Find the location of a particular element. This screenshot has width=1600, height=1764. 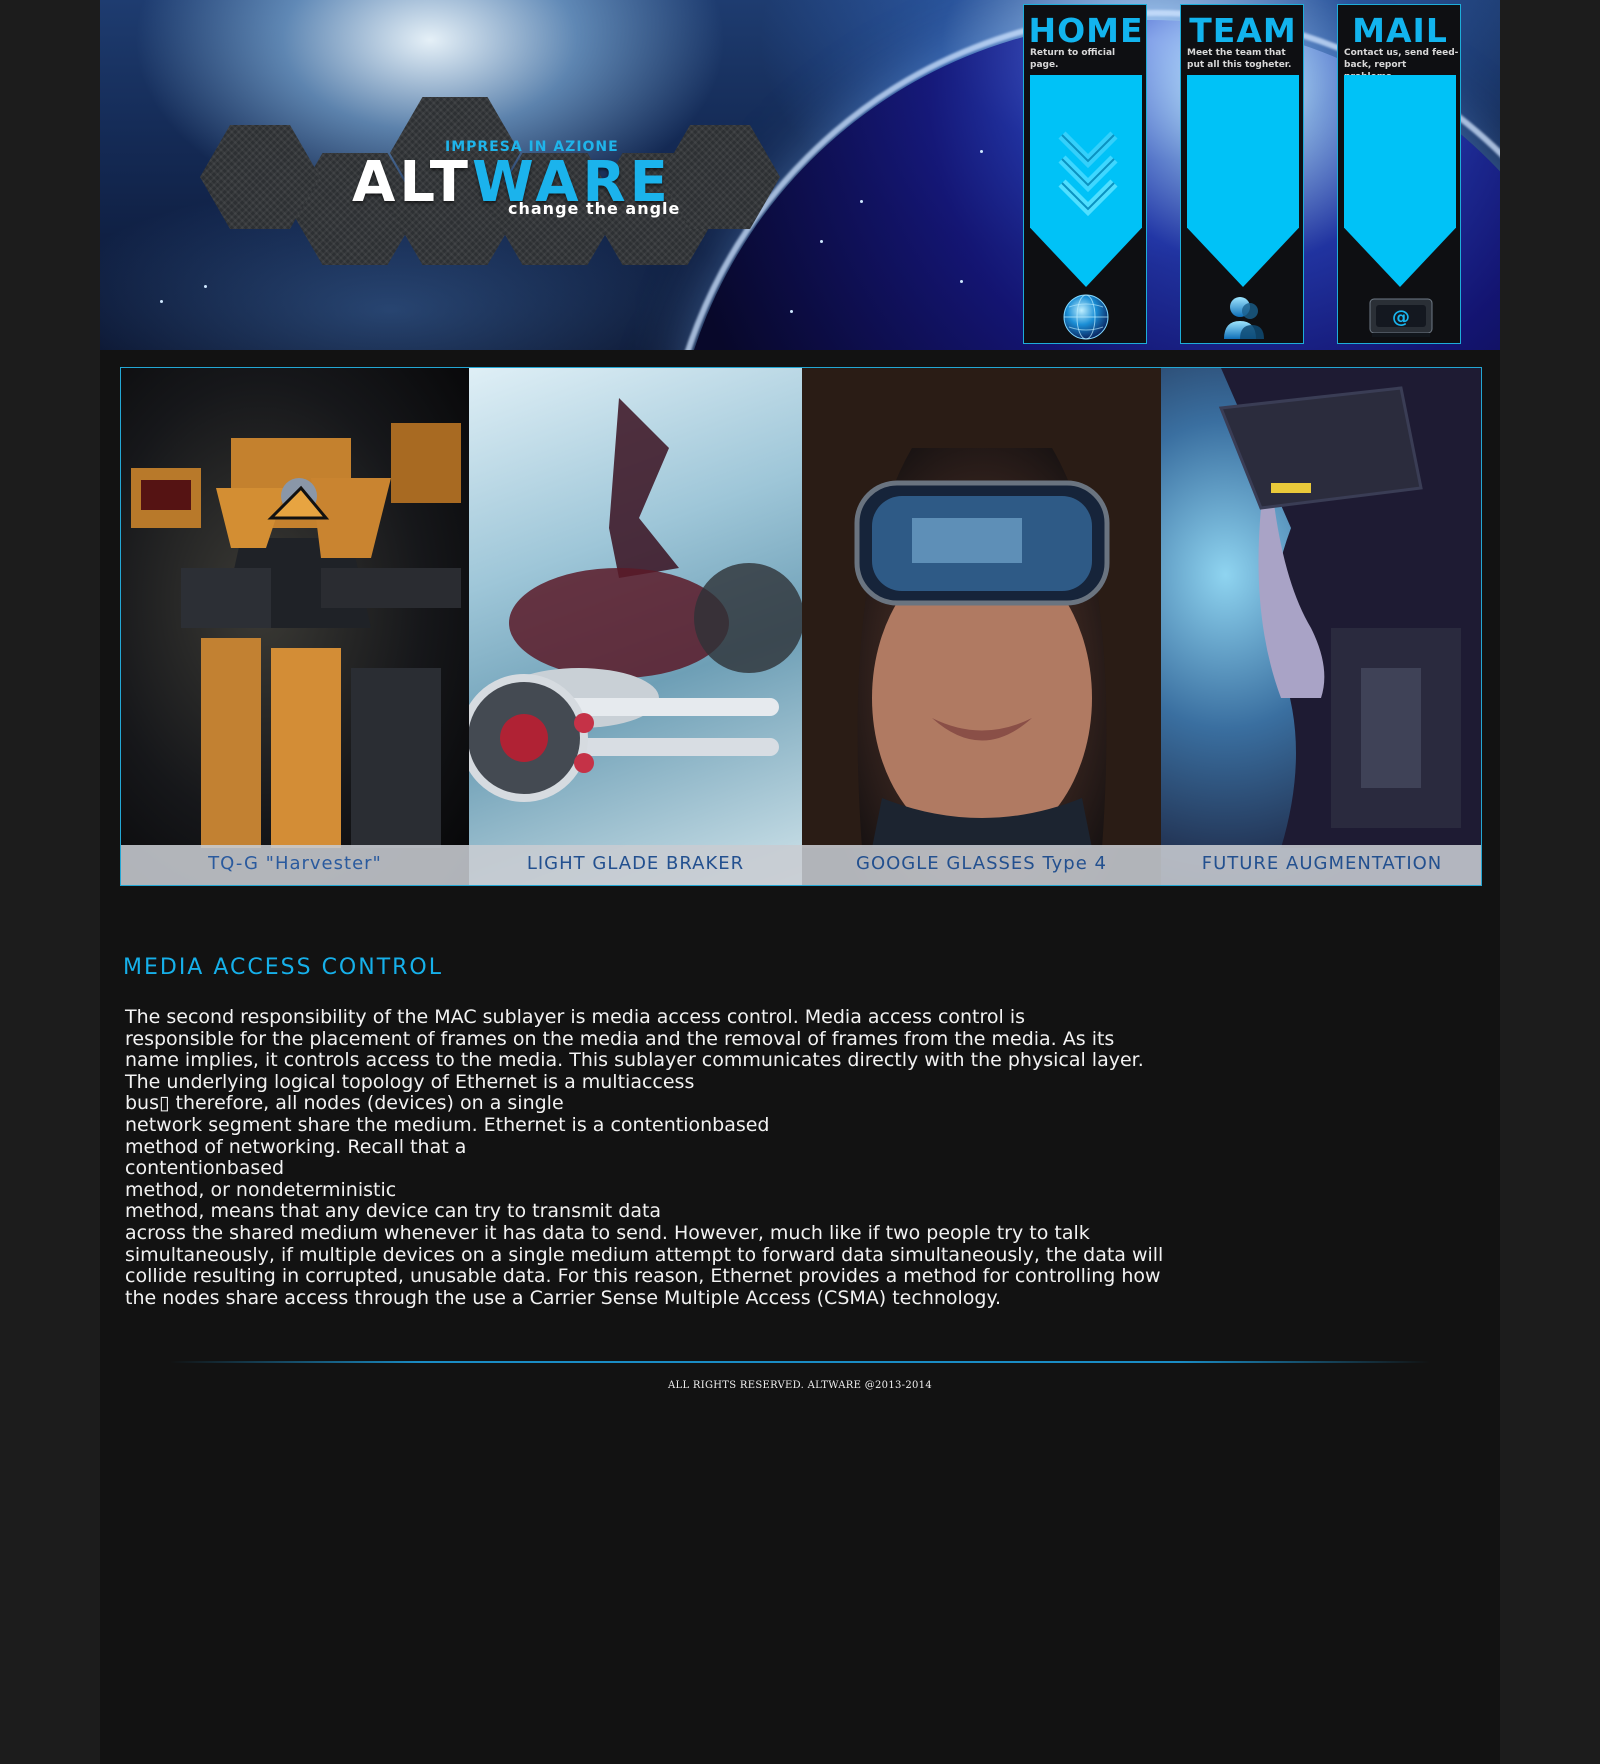

footer-divider is located at coordinates (800, 1362).